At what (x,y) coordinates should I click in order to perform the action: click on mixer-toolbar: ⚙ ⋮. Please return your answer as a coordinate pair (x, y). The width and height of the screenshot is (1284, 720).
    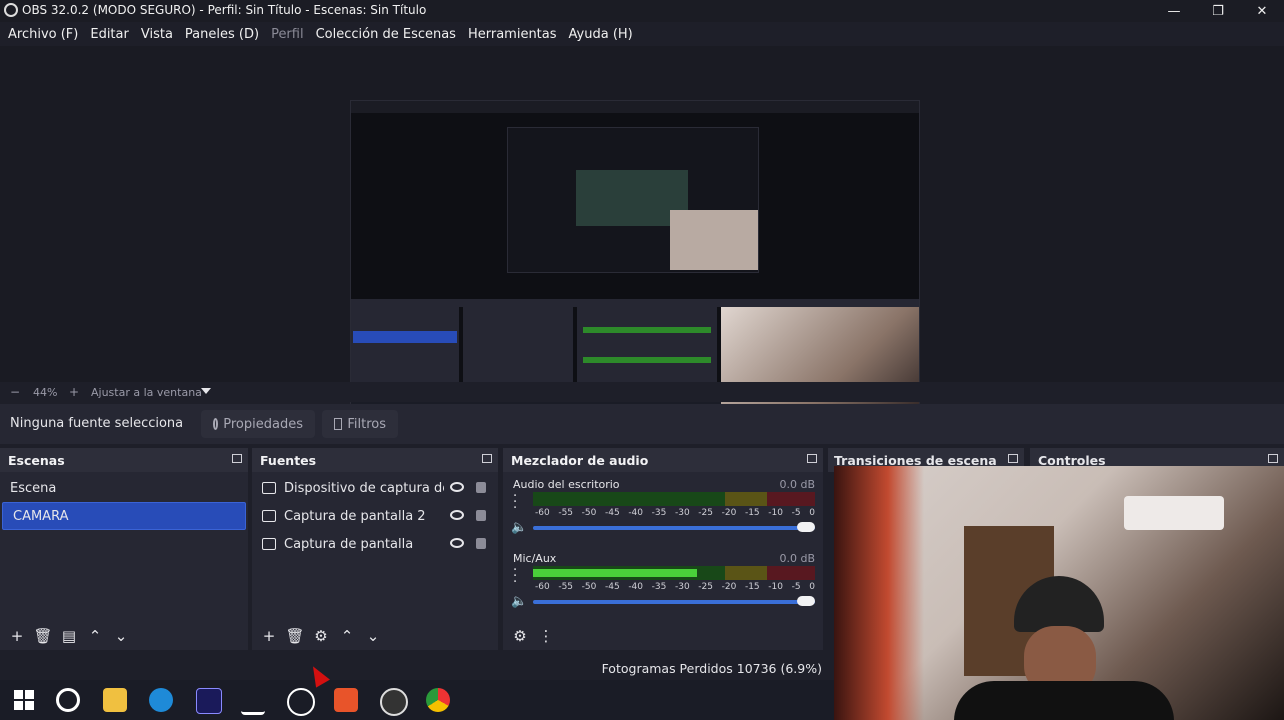
    Looking at the image, I should click on (663, 636).